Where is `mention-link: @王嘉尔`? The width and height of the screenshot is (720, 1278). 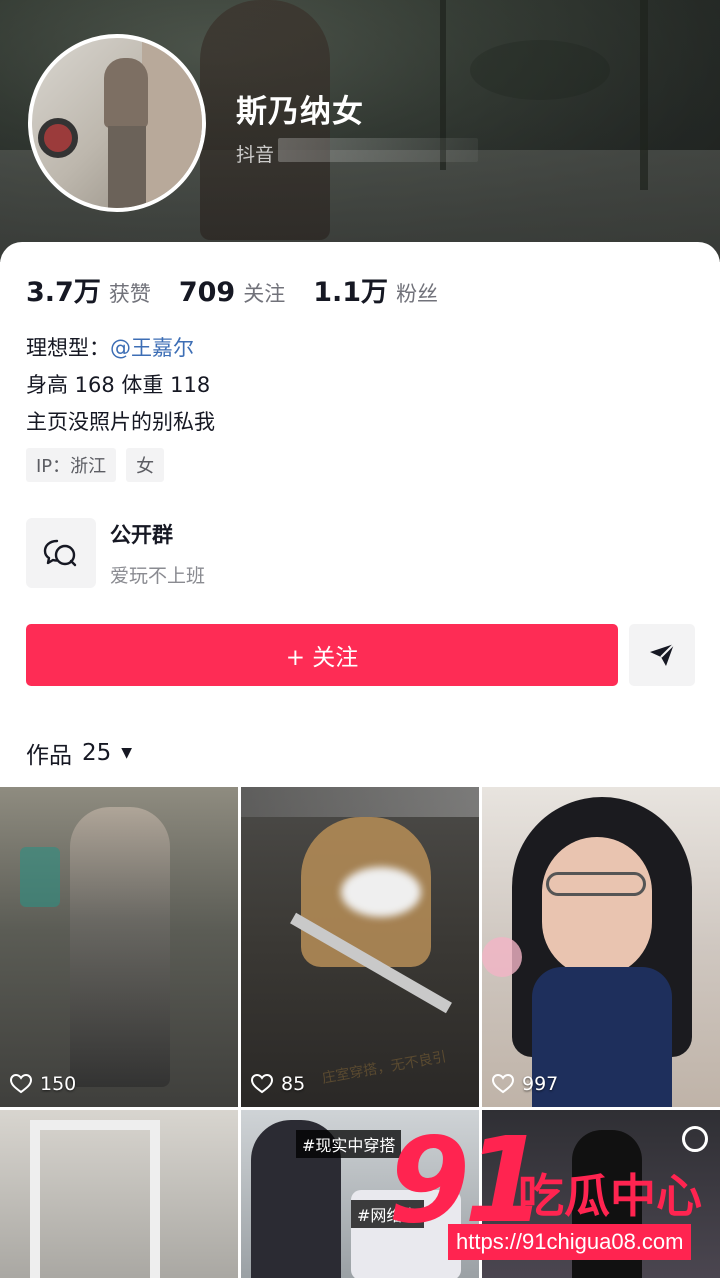
mention-link: @王嘉尔 is located at coordinates (152, 348).